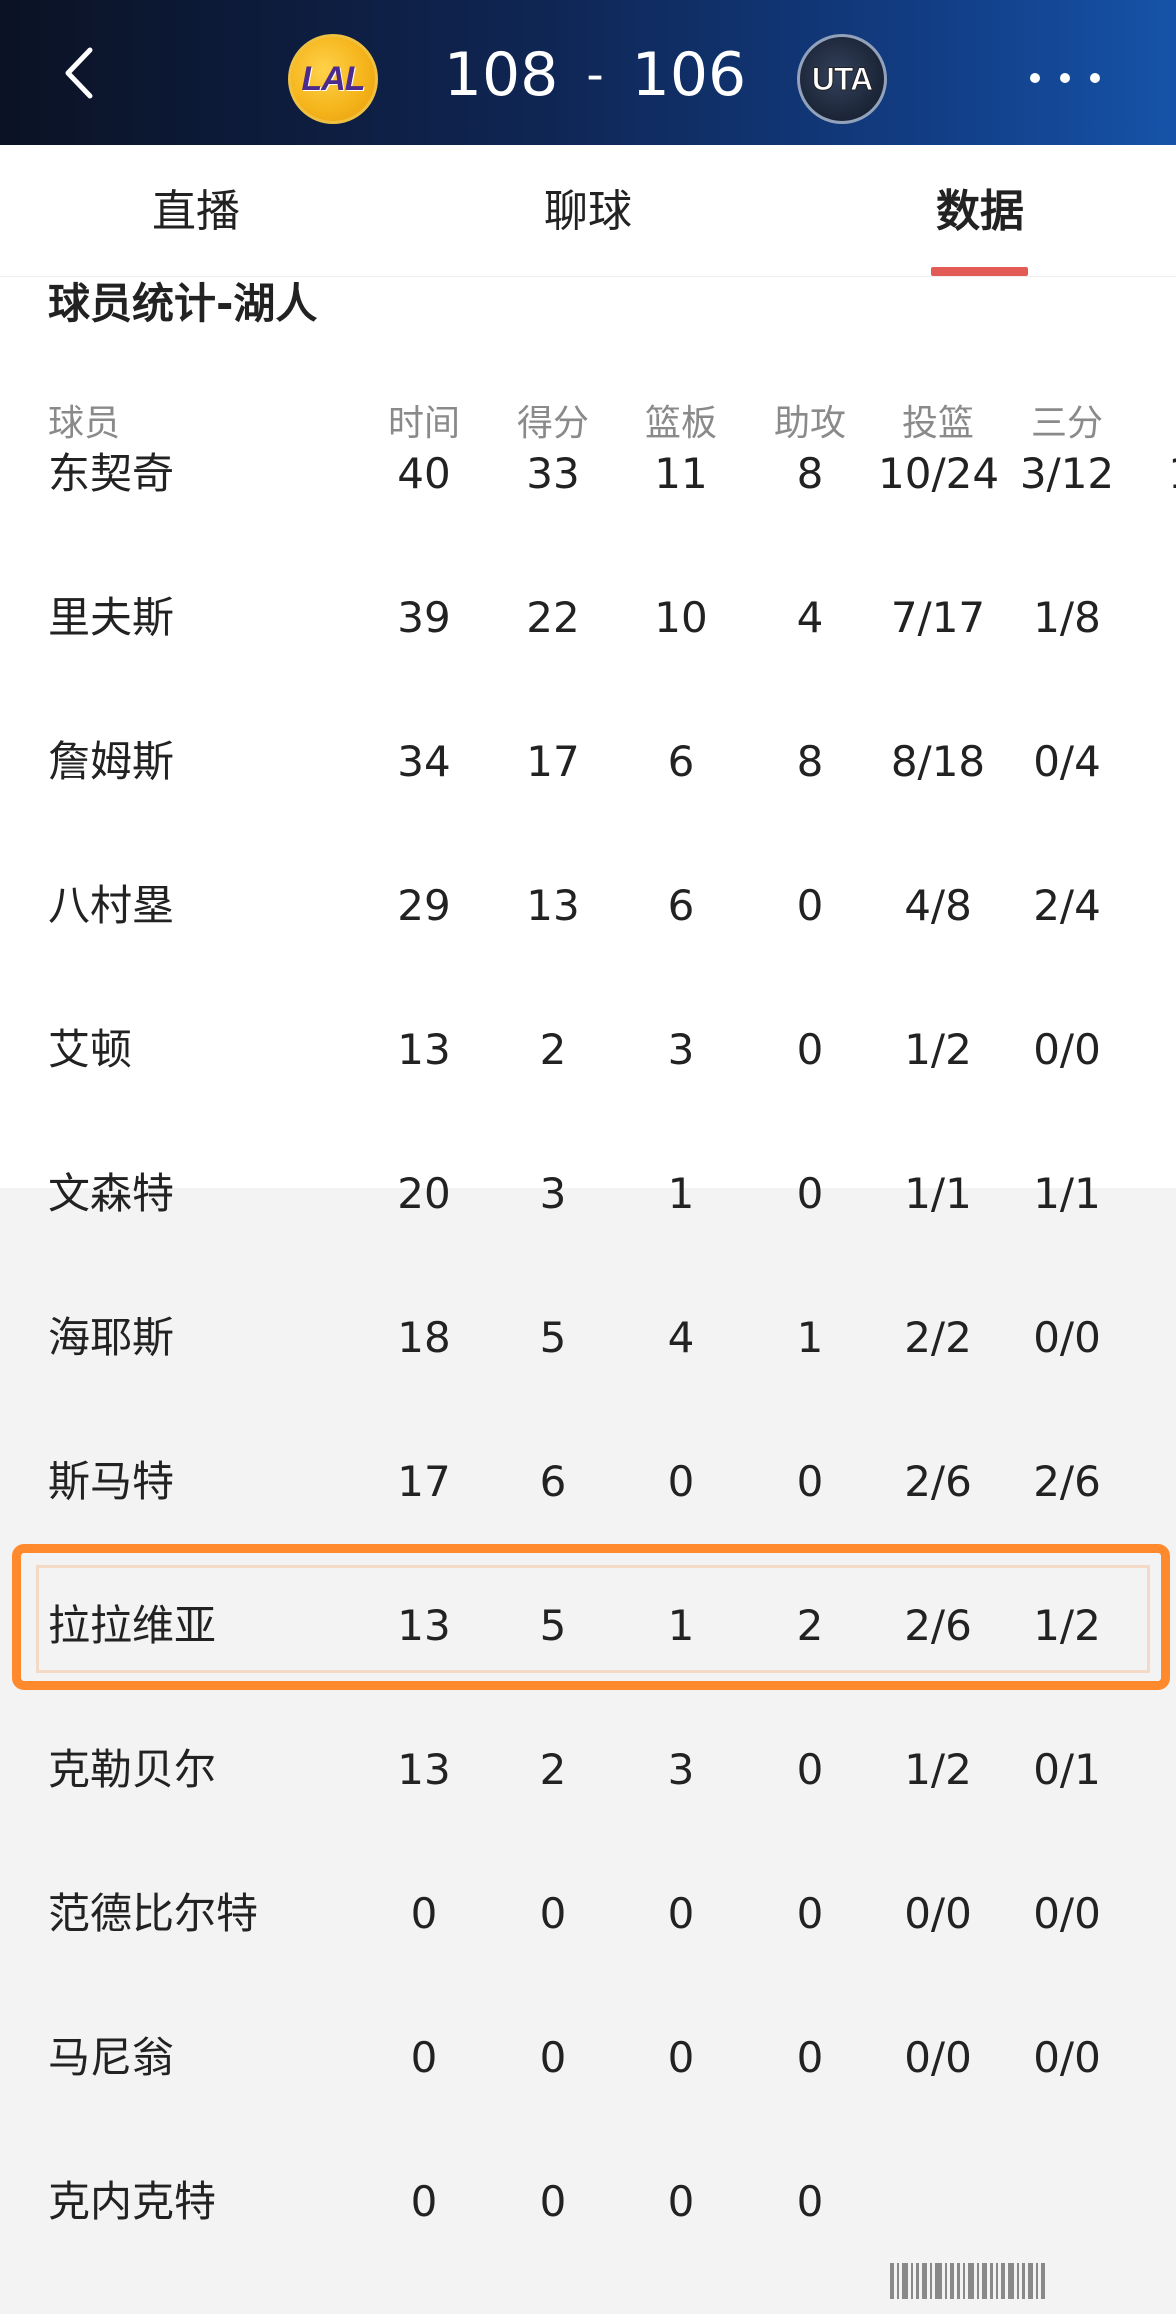 Image resolution: width=1176 pixels, height=2314 pixels. What do you see at coordinates (689, 75) in the screenshot?
I see `away-score: 106` at bounding box center [689, 75].